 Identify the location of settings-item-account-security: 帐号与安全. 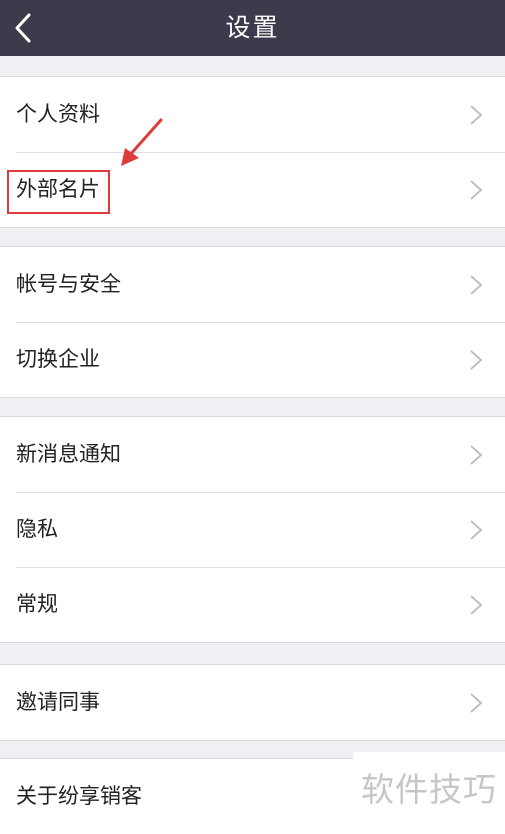
(252, 284).